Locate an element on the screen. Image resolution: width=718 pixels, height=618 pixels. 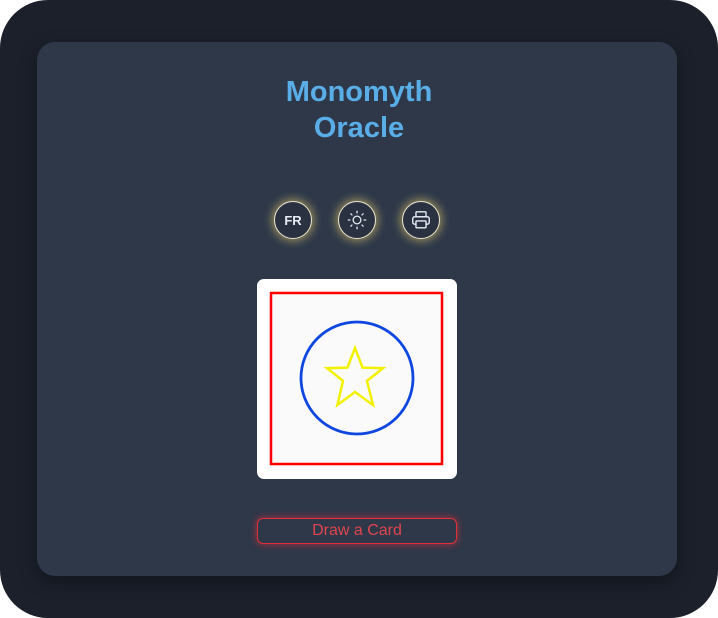
theme-toggle-button is located at coordinates (357, 220).